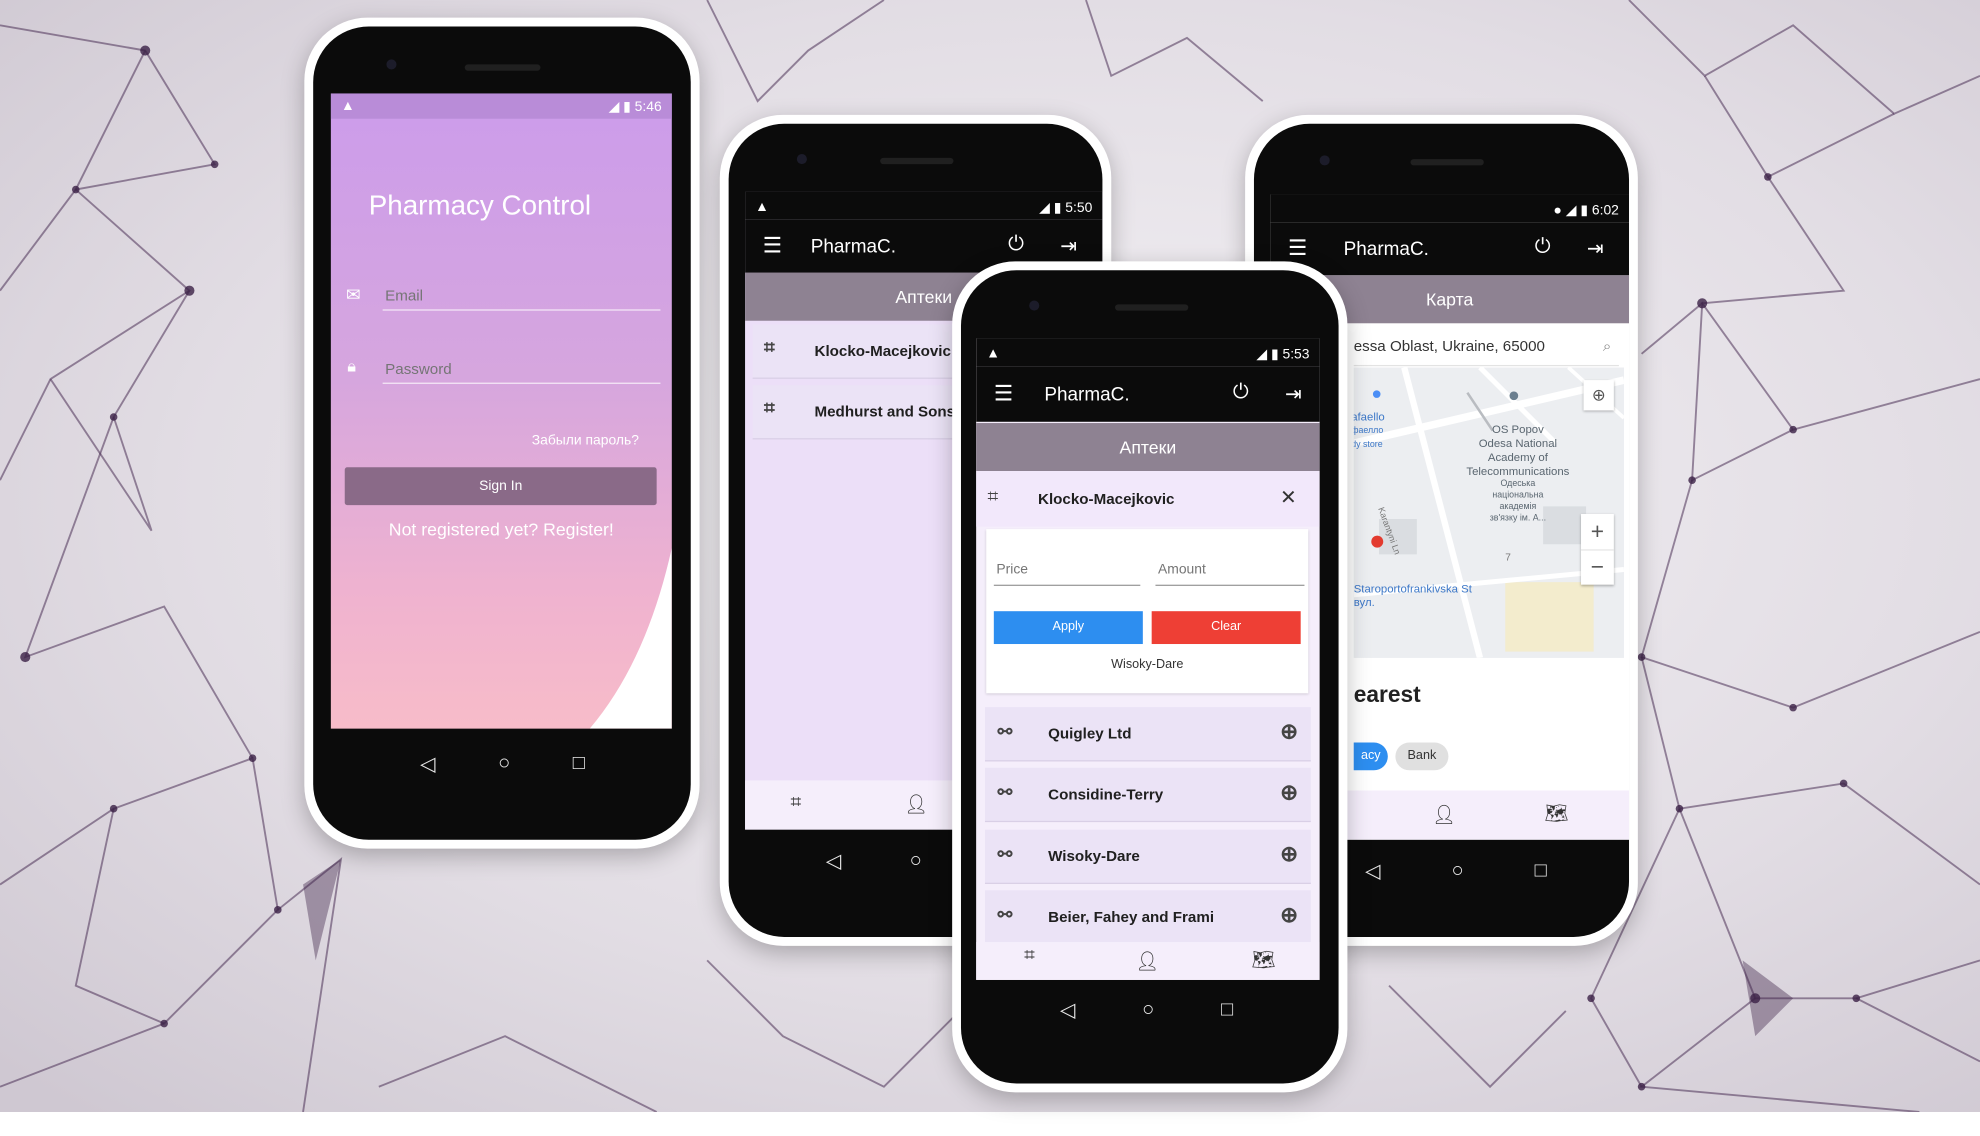 This screenshot has width=1980, height=1136. I want to click on sign-in-label: Sign In, so click(501, 486).